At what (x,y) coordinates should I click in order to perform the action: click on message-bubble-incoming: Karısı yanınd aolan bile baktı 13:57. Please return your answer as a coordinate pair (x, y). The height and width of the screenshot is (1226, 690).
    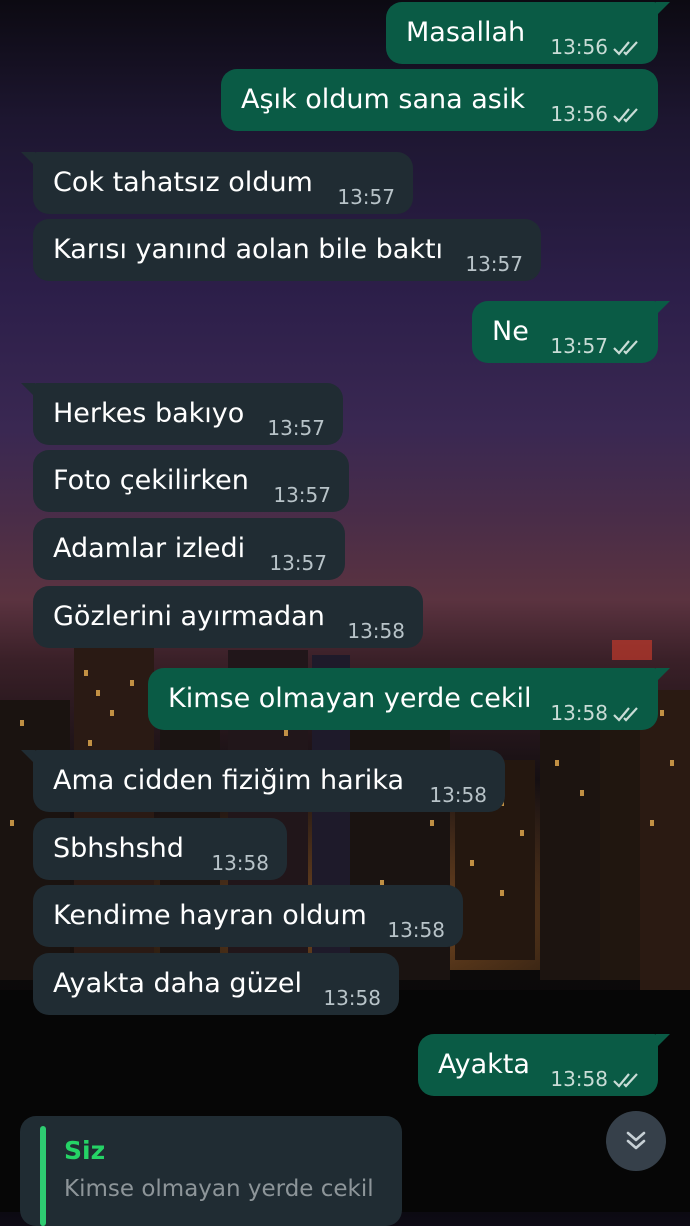
    Looking at the image, I should click on (287, 250).